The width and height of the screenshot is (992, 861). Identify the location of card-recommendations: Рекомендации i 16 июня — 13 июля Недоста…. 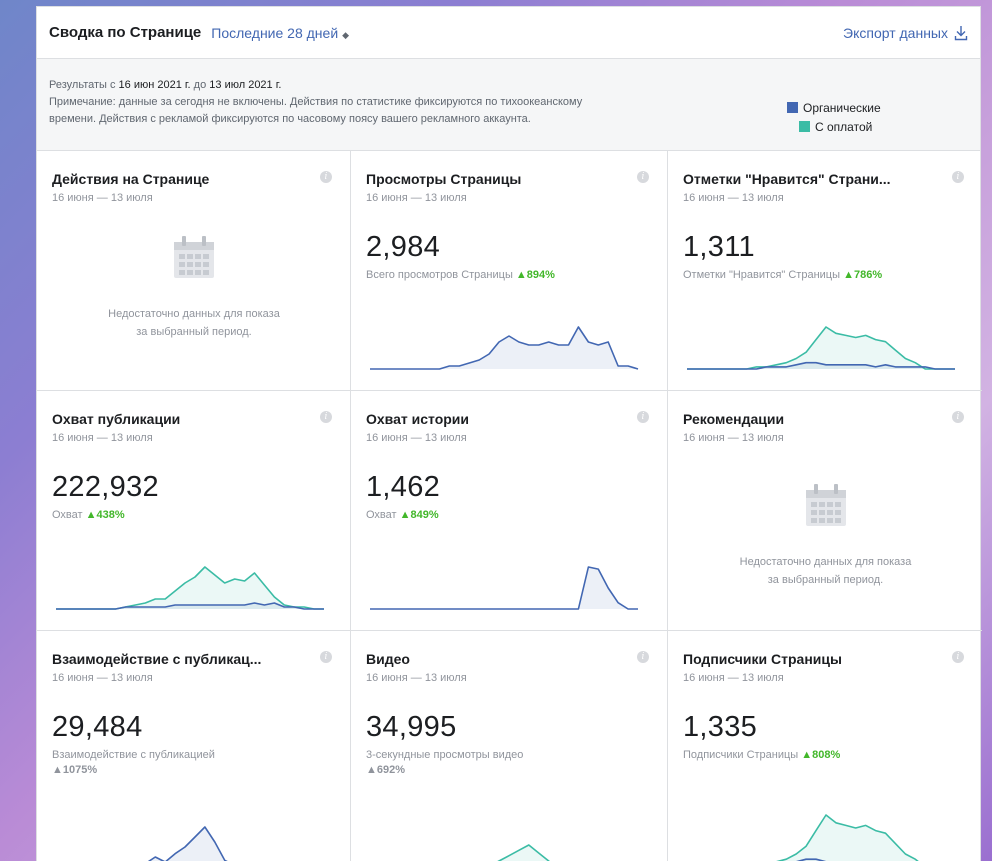
(825, 511).